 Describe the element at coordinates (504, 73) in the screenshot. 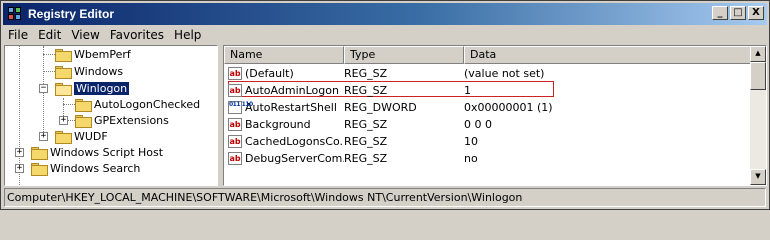

I see `value-data: (value not set)` at that location.